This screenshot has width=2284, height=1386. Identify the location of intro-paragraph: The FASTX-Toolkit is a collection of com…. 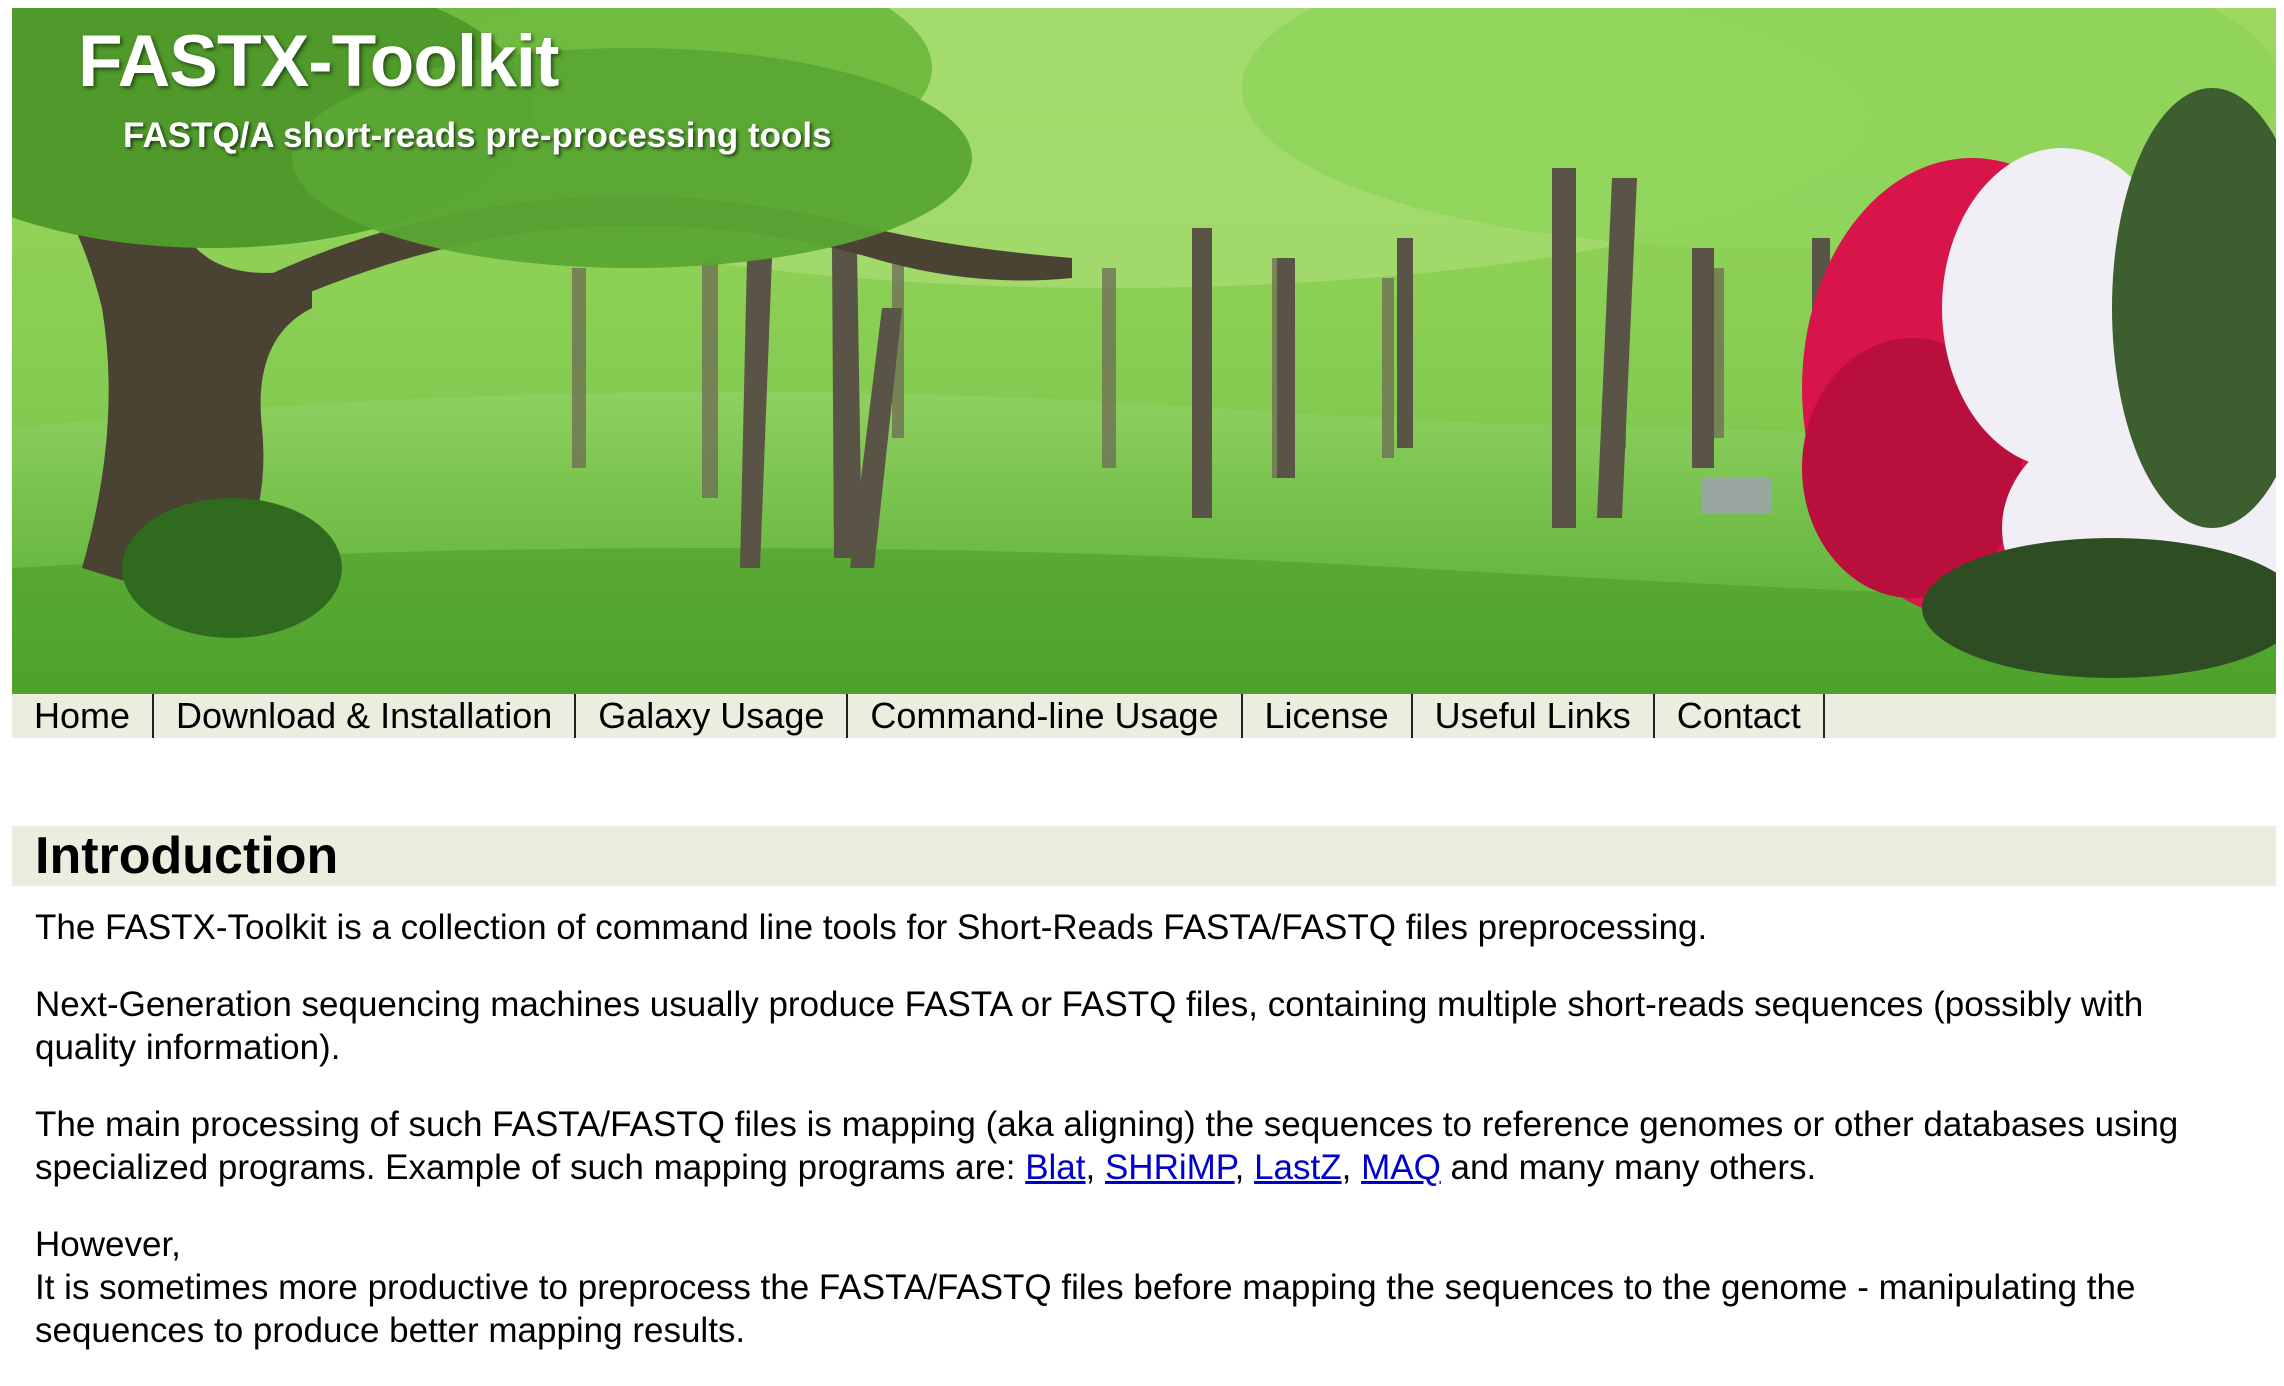
(871, 927).